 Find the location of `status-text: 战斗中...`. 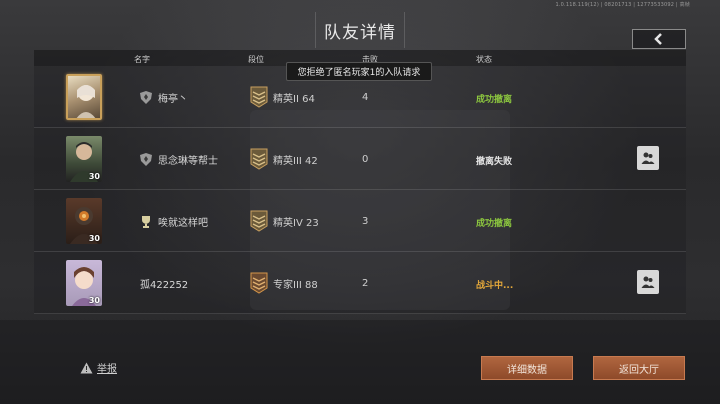

status-text: 战斗中... is located at coordinates (495, 286).